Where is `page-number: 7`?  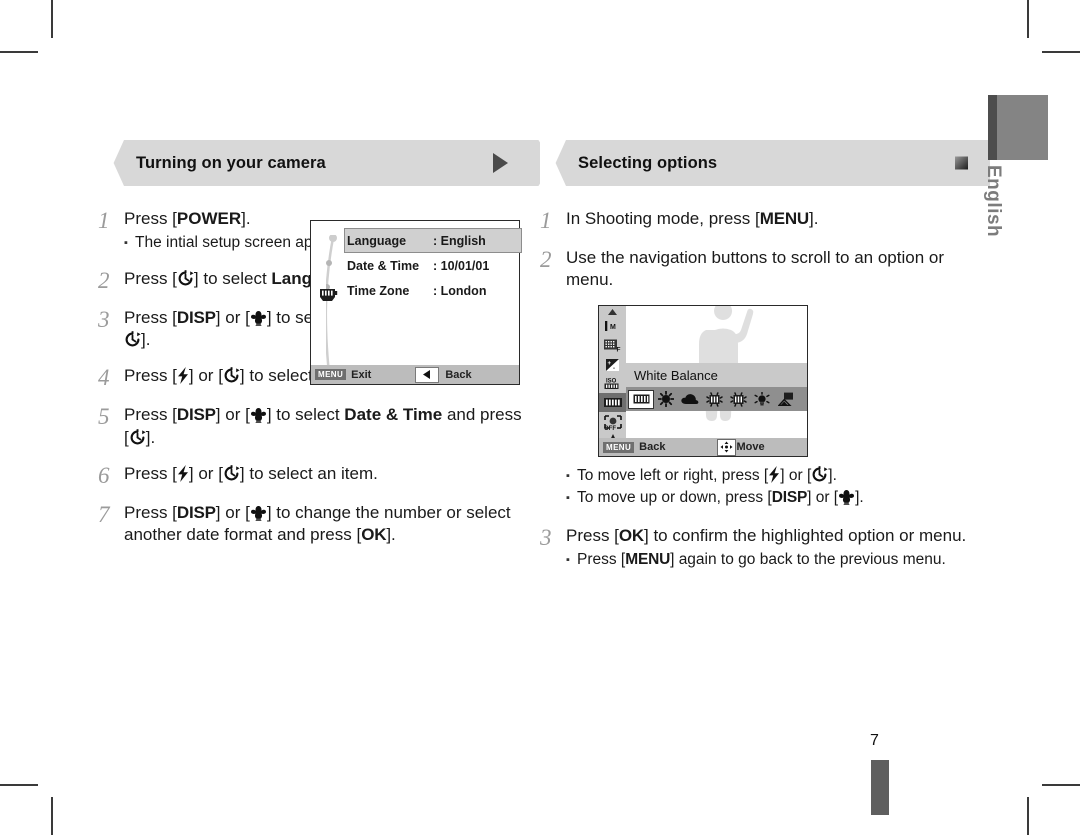 page-number: 7 is located at coordinates (874, 740).